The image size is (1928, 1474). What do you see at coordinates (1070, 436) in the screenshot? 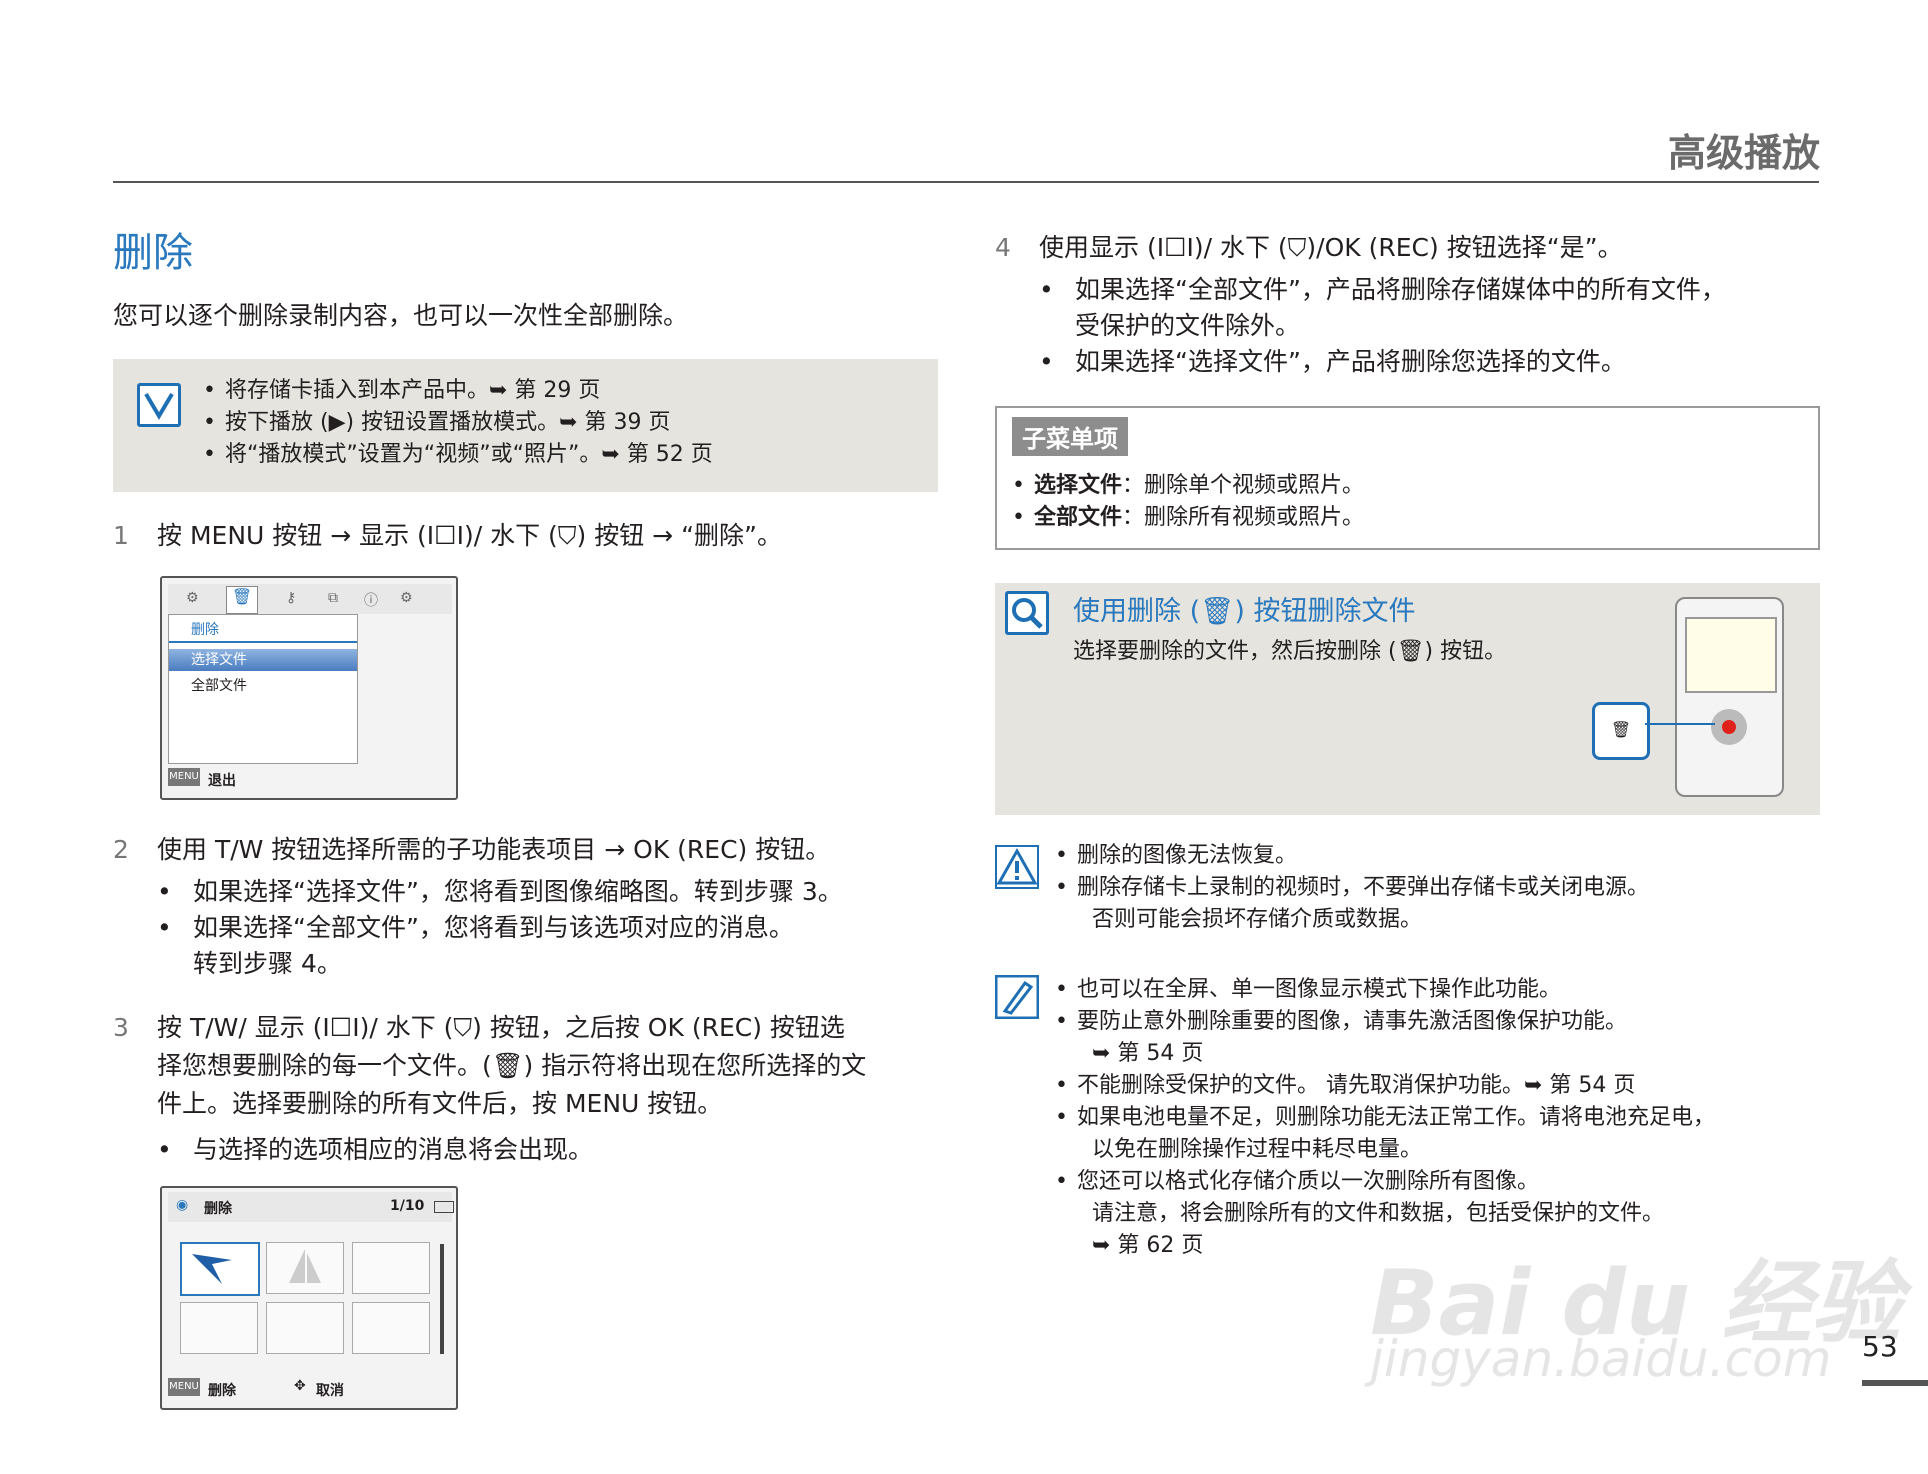
I see `submenu-tag: 子菜单项` at bounding box center [1070, 436].